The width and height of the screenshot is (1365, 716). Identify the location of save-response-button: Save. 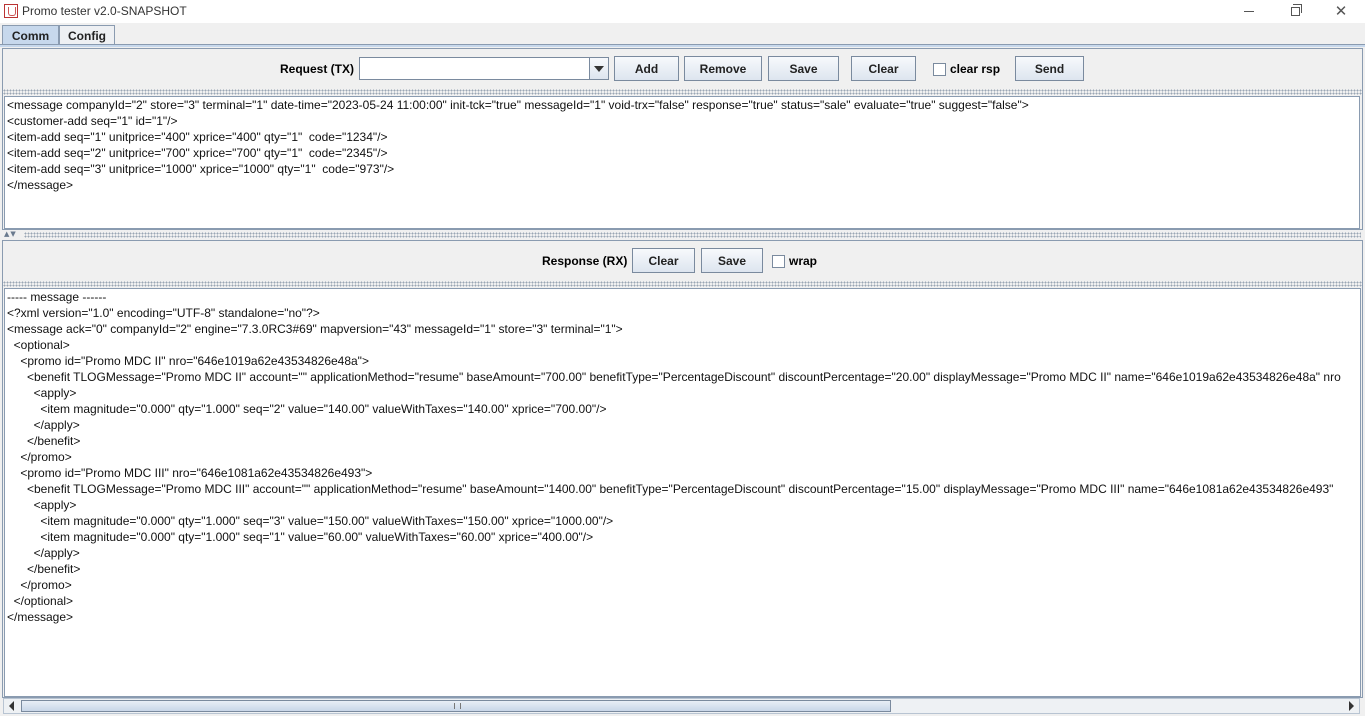
(732, 260).